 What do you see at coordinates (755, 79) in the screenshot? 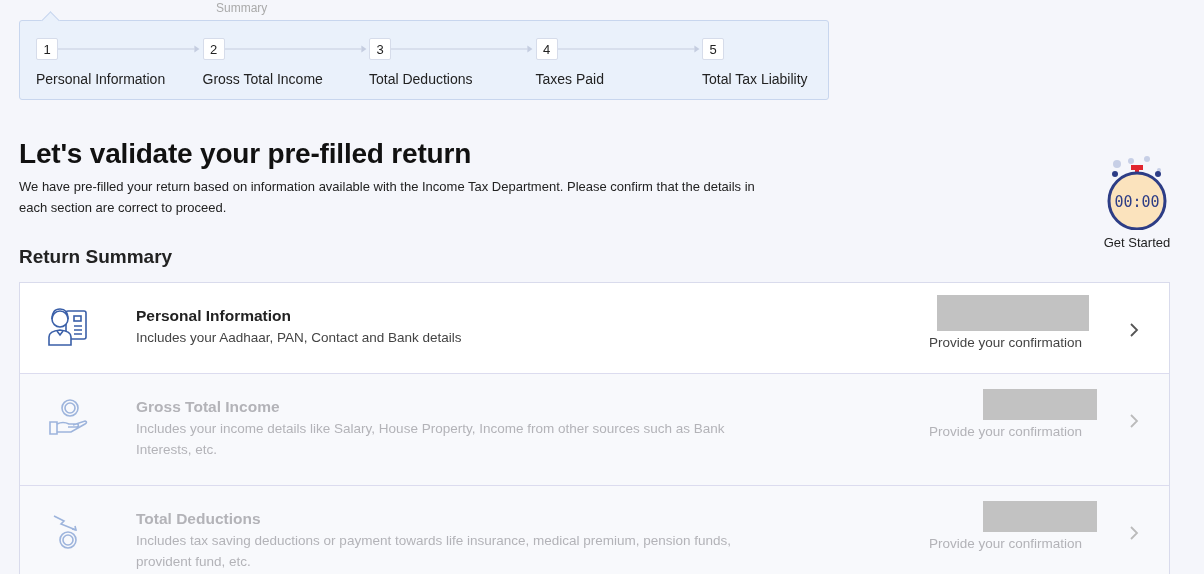
I see `step-label: Total Tax Liability` at bounding box center [755, 79].